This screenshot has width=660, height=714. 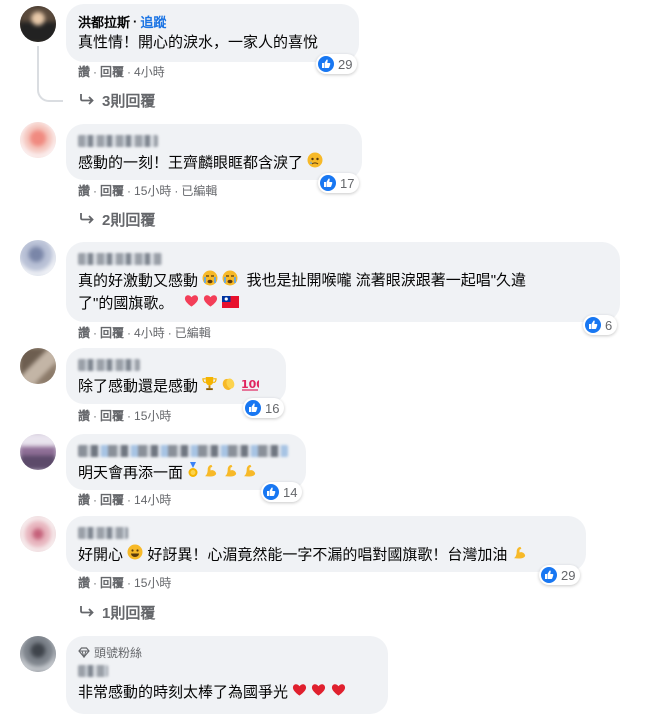 What do you see at coordinates (290, 492) in the screenshot?
I see `like-count: 14` at bounding box center [290, 492].